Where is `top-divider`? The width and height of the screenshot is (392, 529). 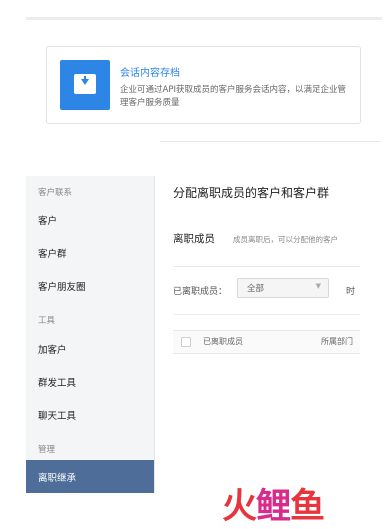
top-divider is located at coordinates (204, 18).